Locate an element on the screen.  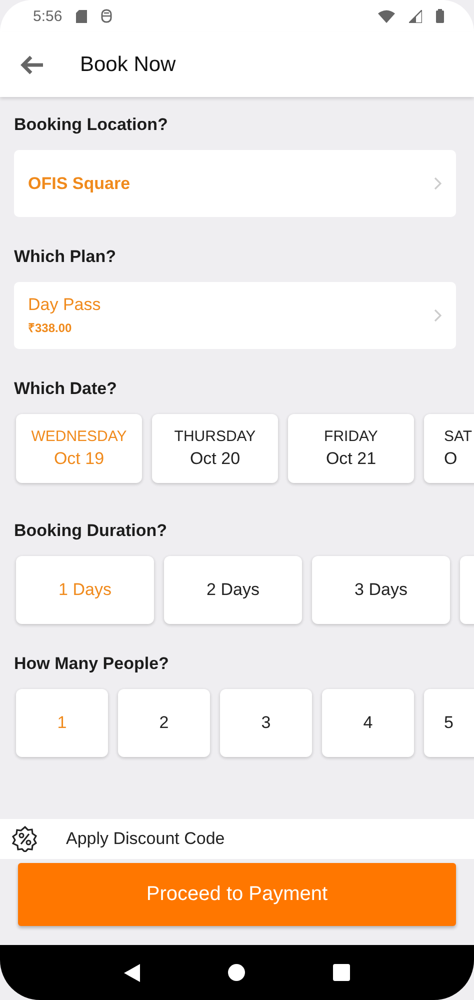
back-nav-icon is located at coordinates (132, 973).